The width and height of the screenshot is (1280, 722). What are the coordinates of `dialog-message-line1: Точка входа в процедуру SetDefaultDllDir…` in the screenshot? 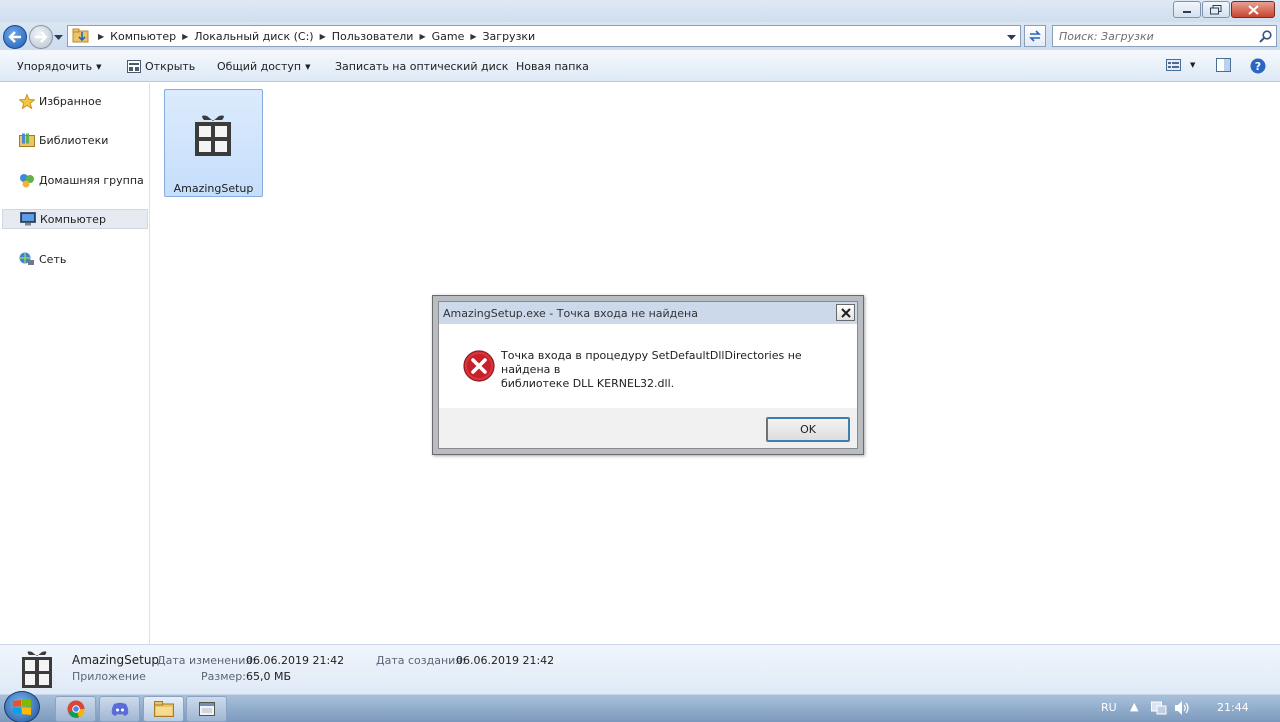 It's located at (651, 362).